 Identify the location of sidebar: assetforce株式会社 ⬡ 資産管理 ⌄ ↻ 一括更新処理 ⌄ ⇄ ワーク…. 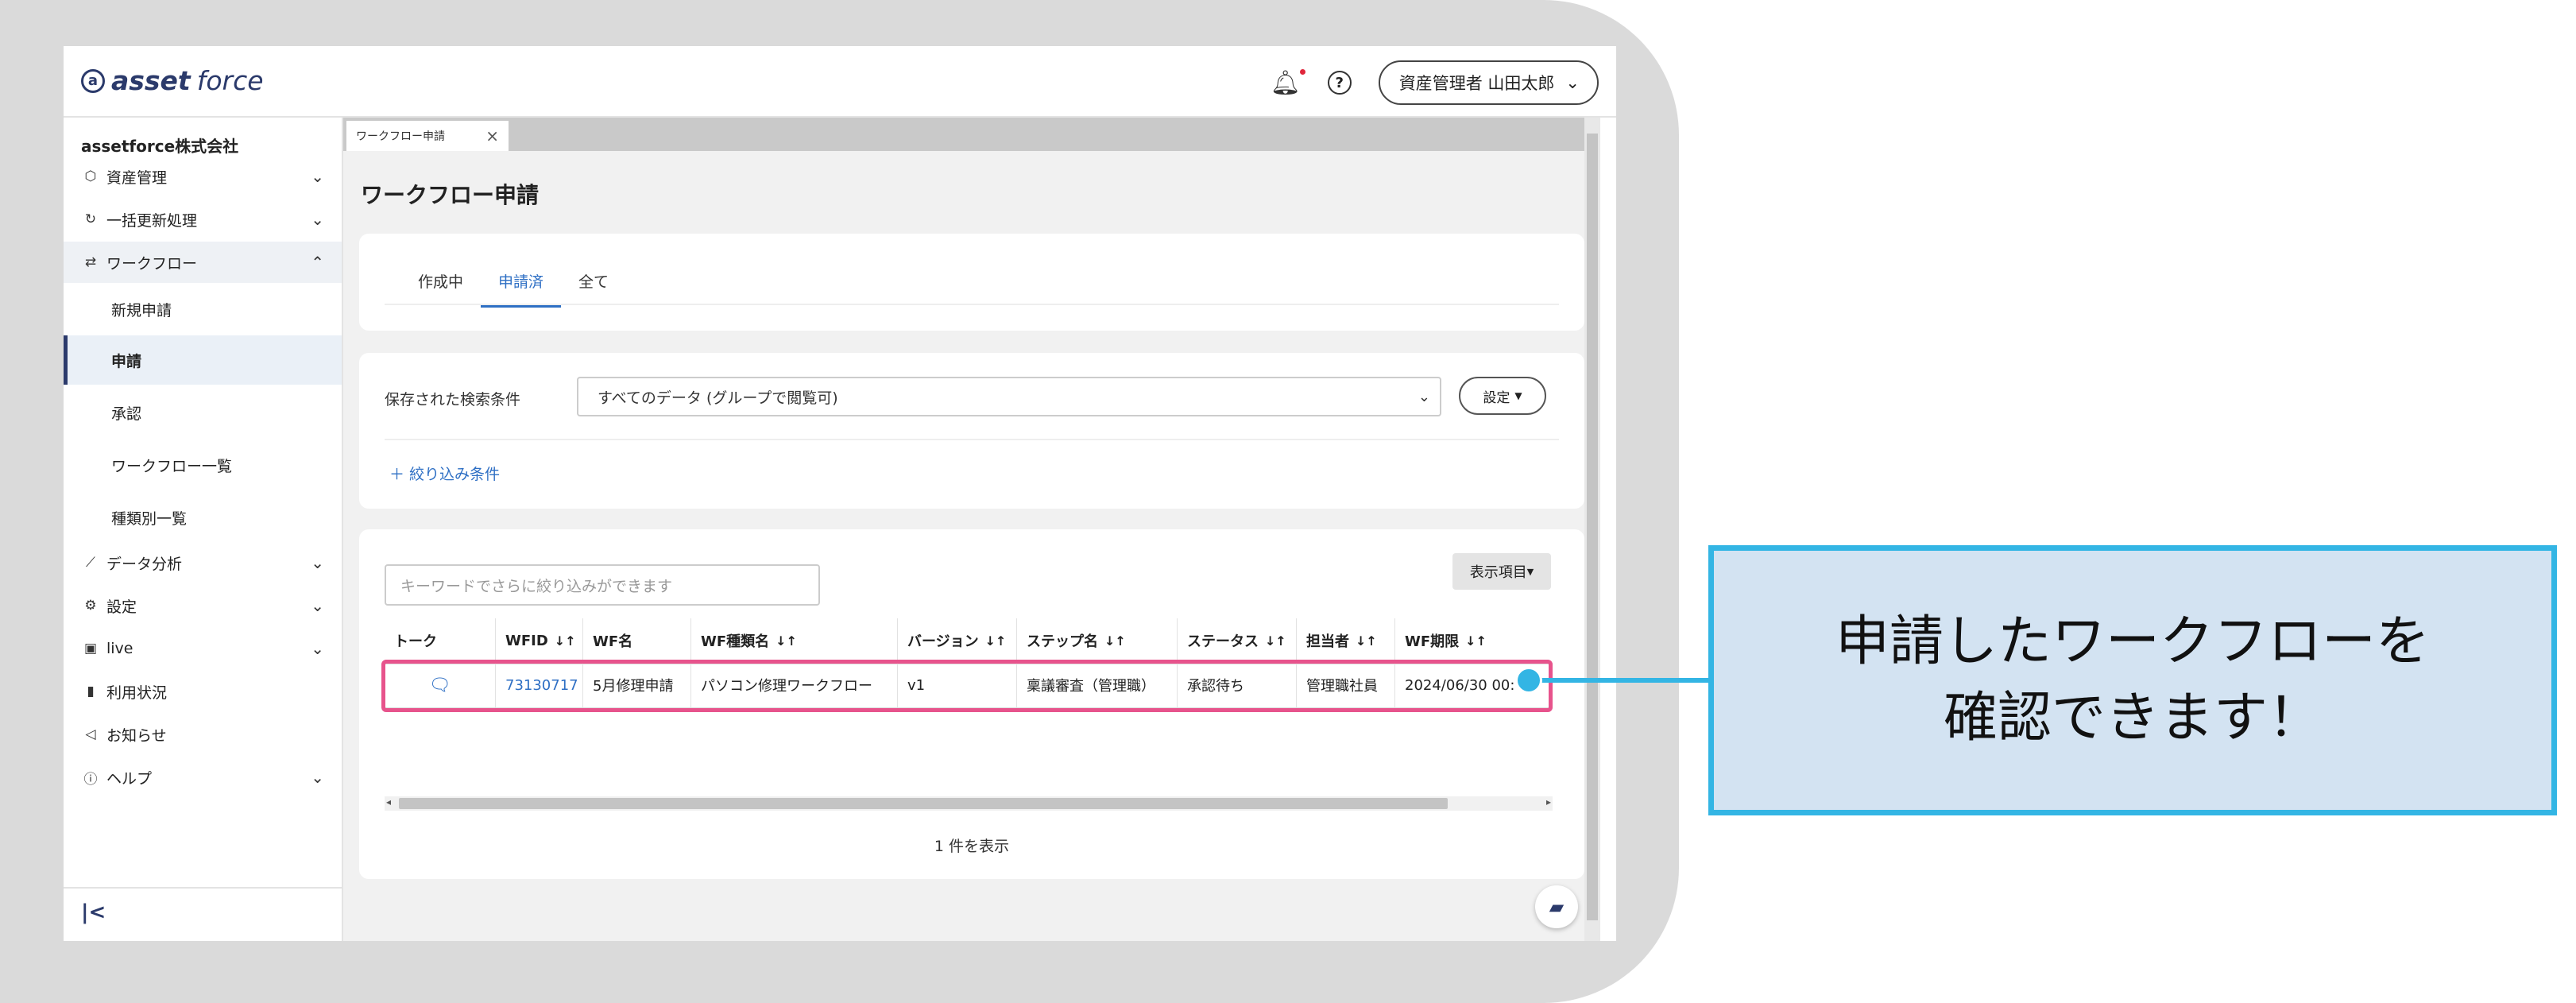
(204, 529).